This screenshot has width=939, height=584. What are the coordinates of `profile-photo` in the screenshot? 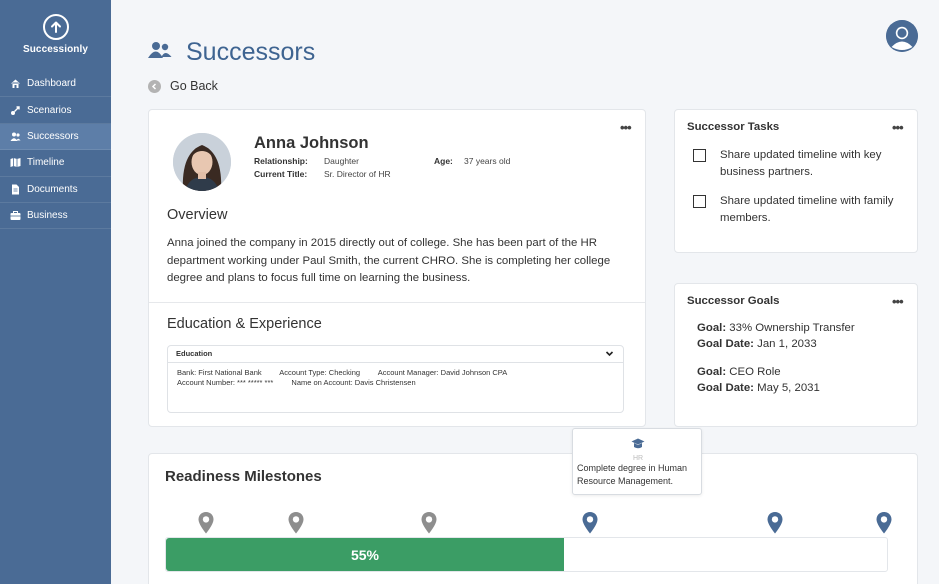 It's located at (202, 162).